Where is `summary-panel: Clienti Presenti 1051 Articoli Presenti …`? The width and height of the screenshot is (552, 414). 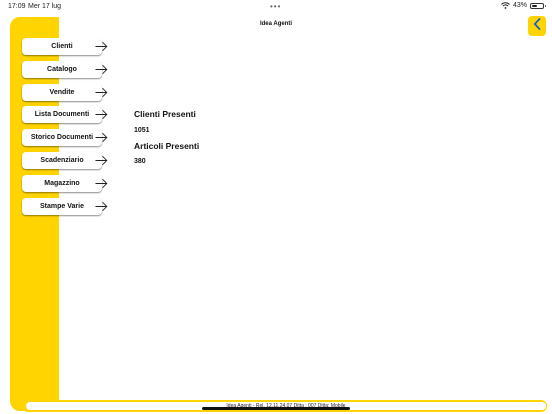
summary-panel: Clienti Presenti 1051 Articoli Presenti … is located at coordinates (166, 137).